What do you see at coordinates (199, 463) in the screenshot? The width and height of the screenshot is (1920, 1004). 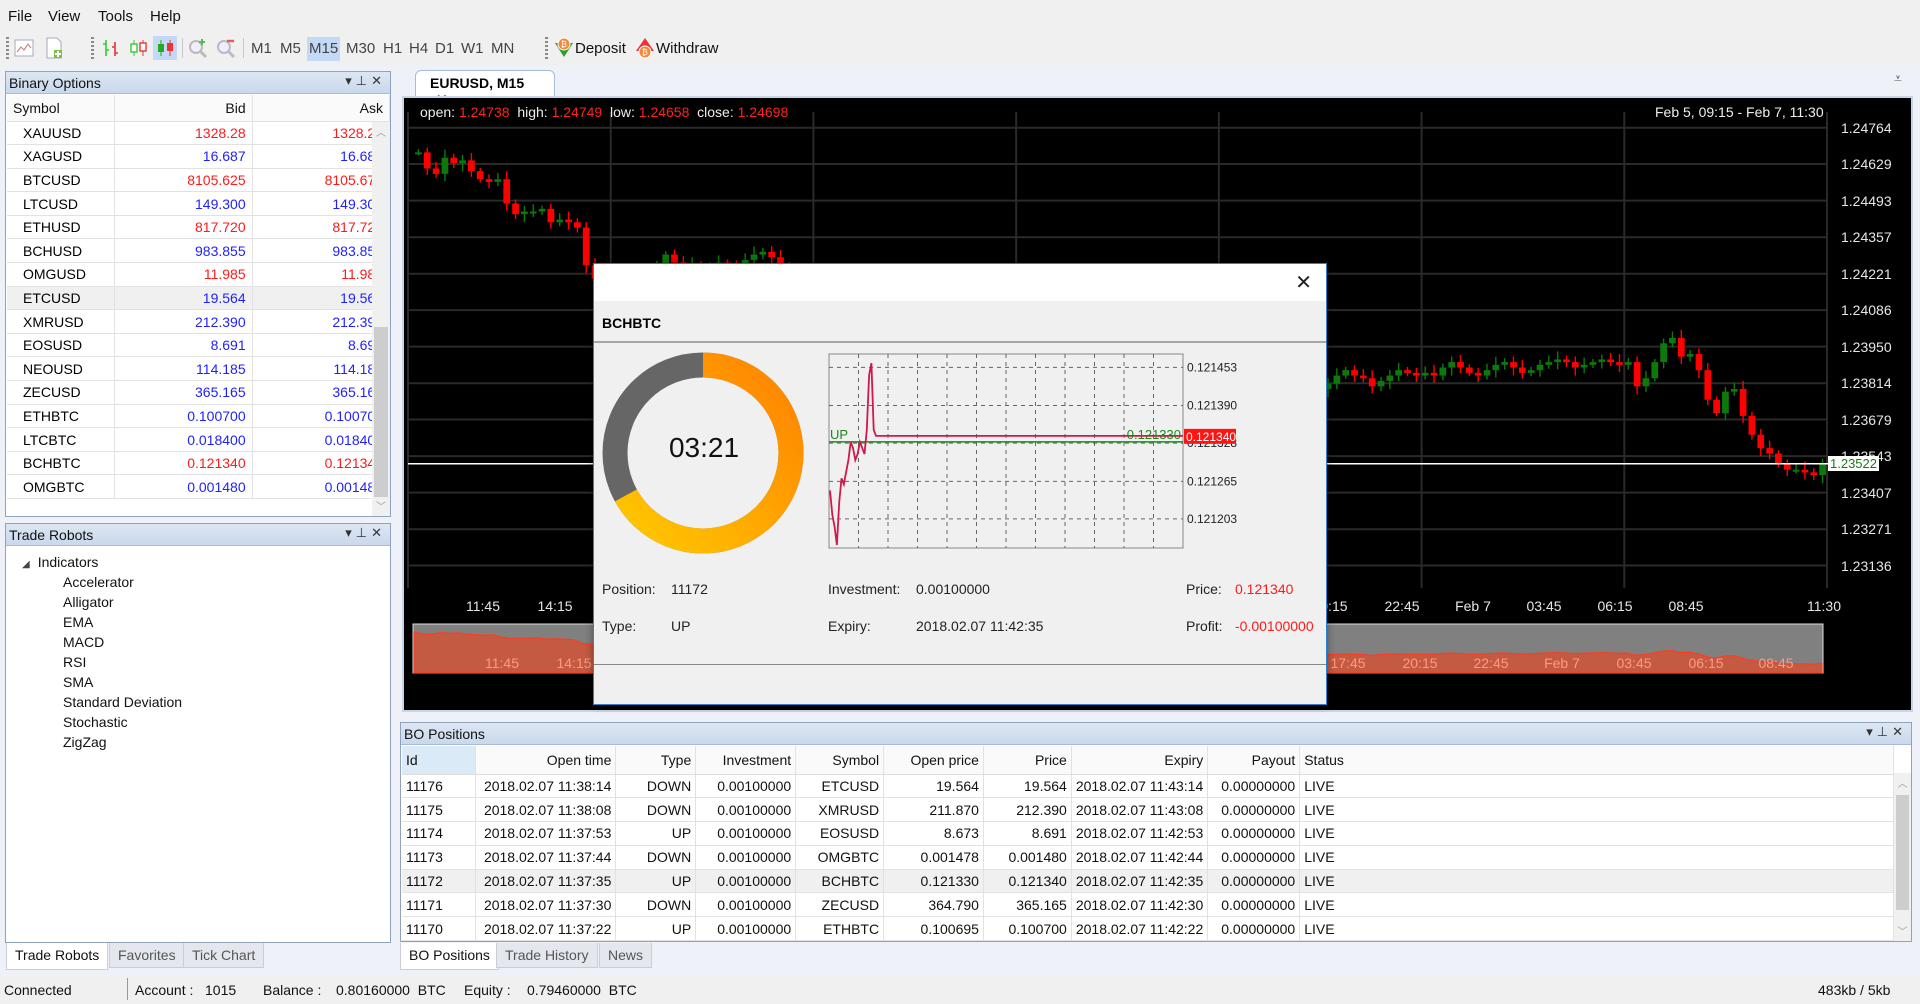 I see `symbol-row: BCHBTC 0.121340 0.121340` at bounding box center [199, 463].